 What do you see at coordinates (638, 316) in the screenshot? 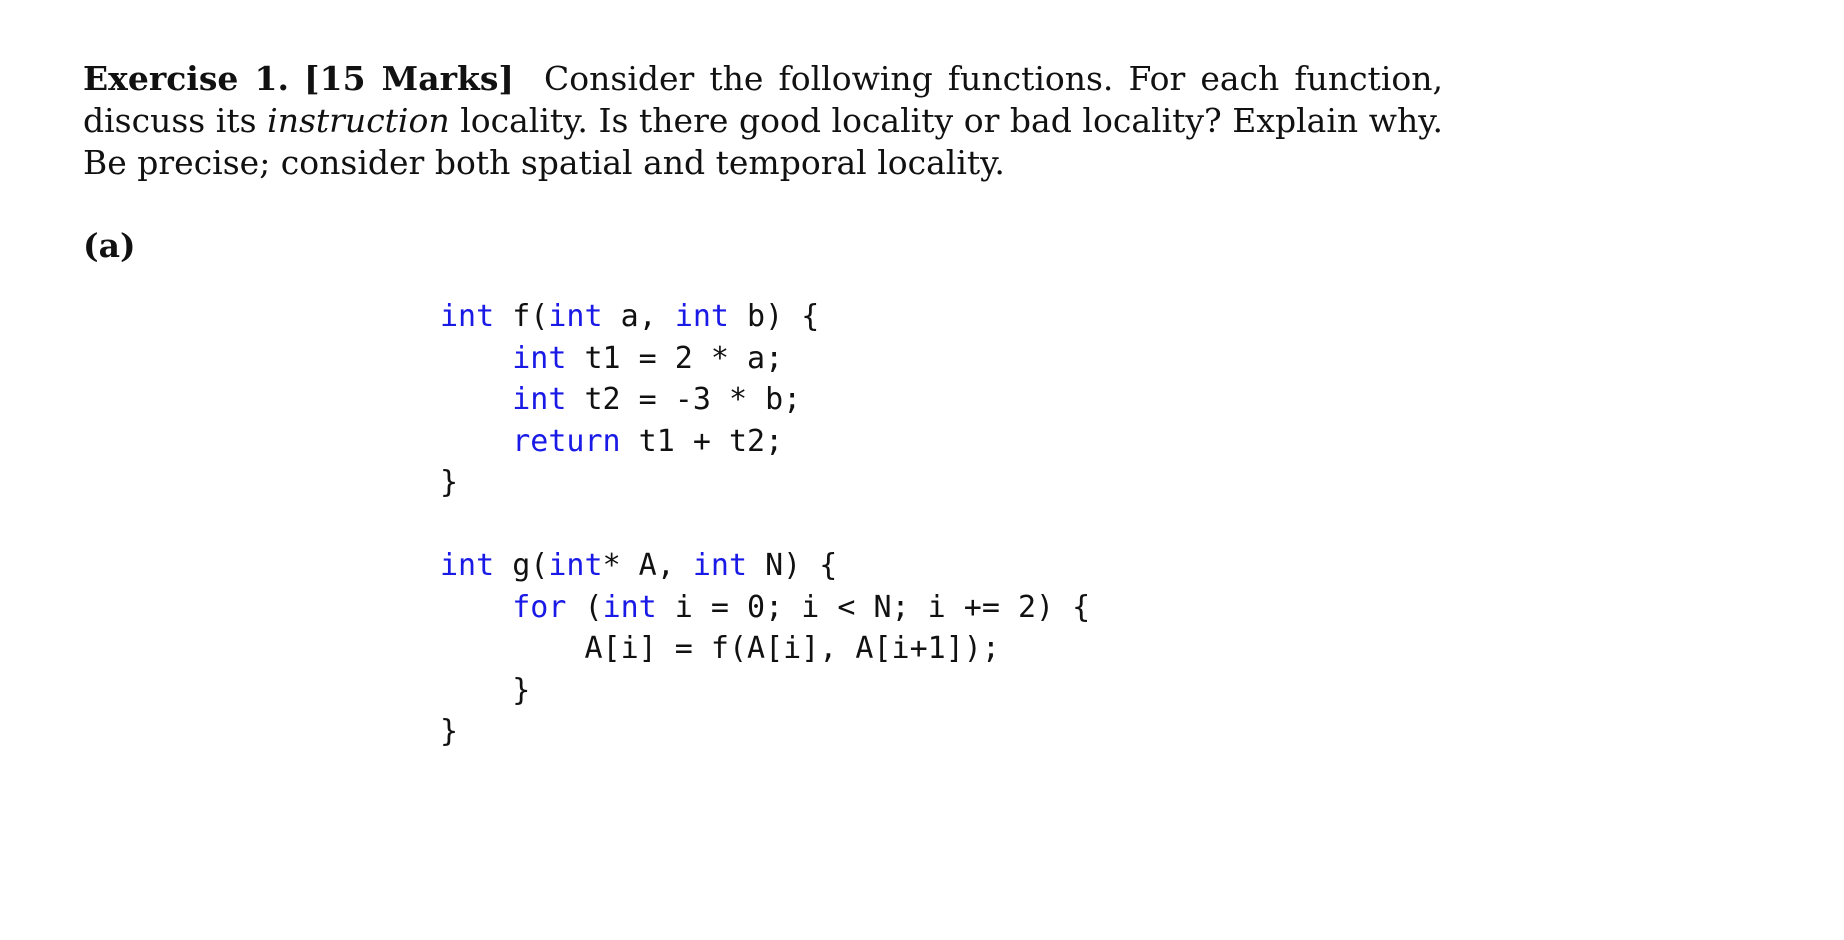
I see `code-token: a,` at bounding box center [638, 316].